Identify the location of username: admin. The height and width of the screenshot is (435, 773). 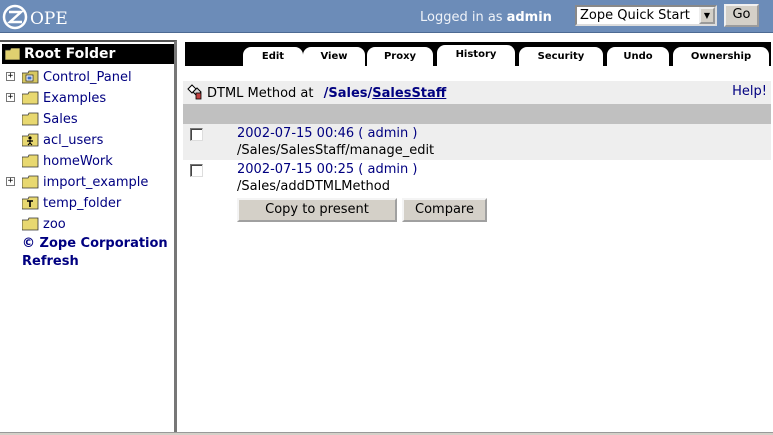
(529, 17).